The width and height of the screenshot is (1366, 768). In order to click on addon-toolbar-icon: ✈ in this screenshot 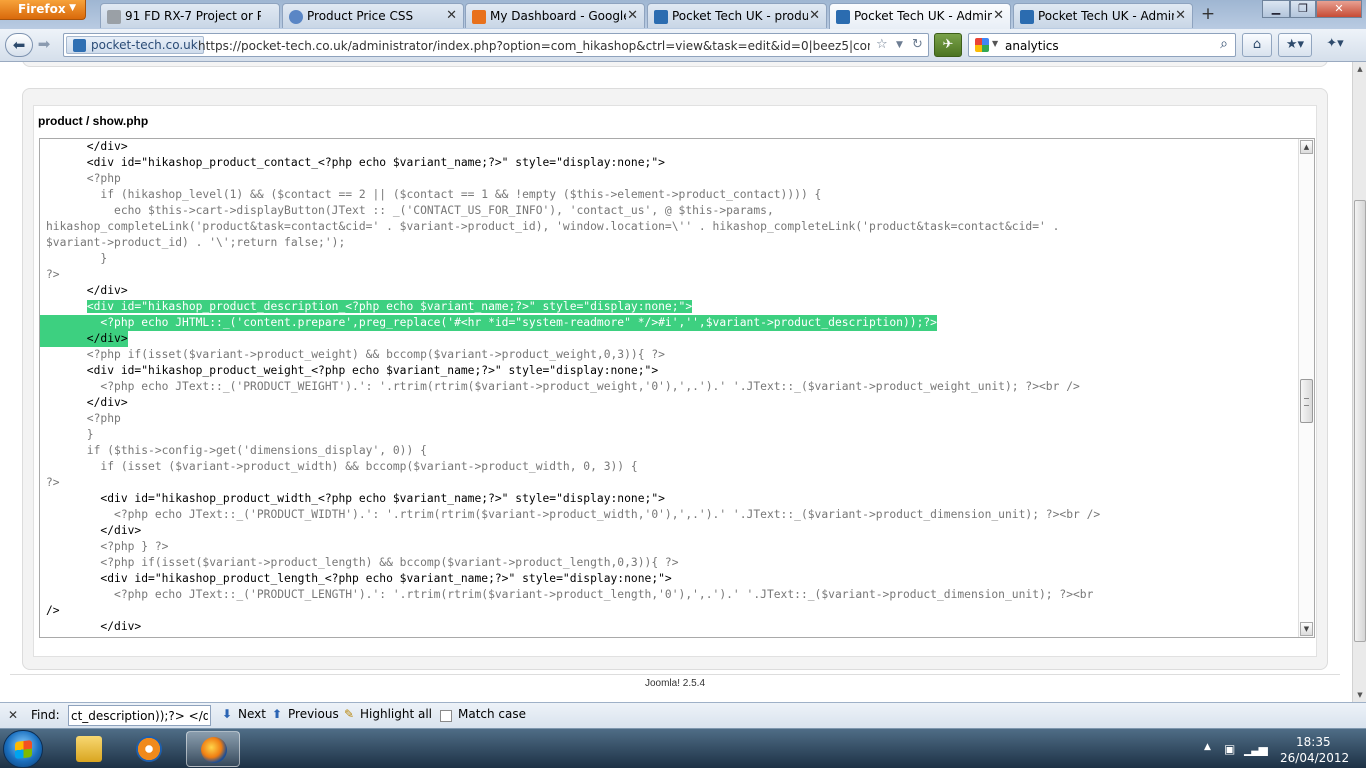, I will do `click(948, 45)`.